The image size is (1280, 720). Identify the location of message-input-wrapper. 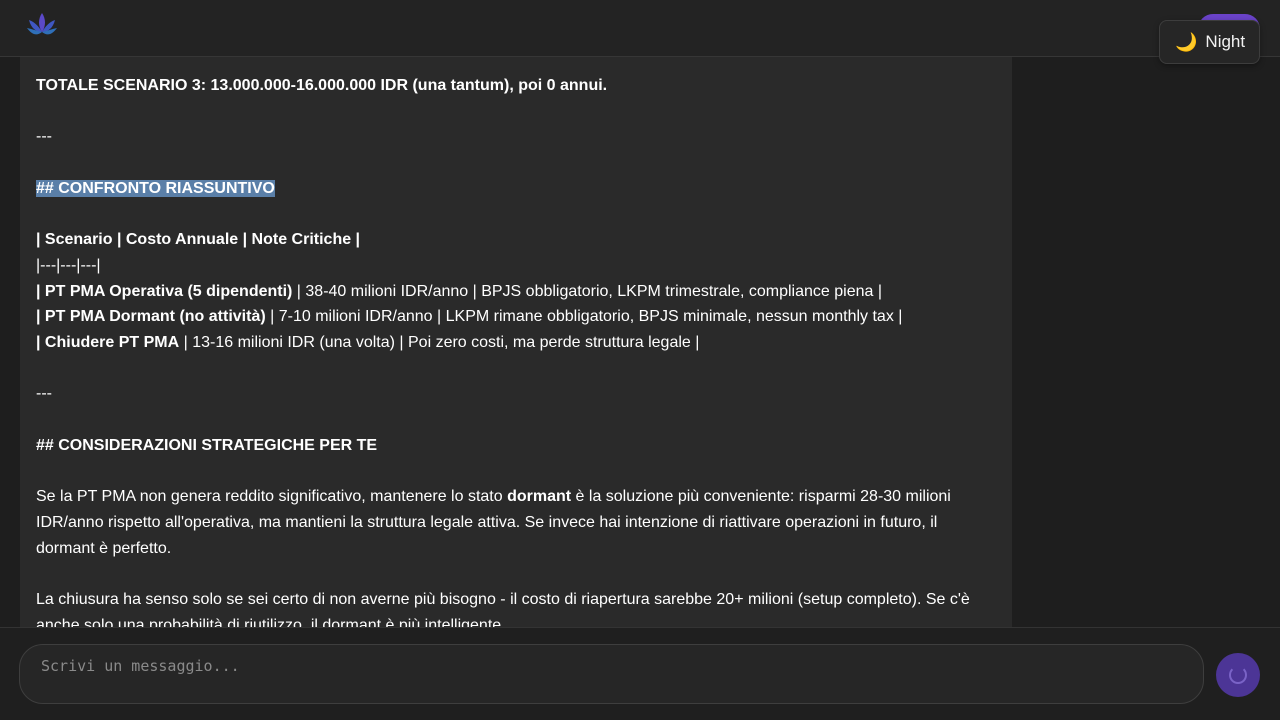
(611, 674).